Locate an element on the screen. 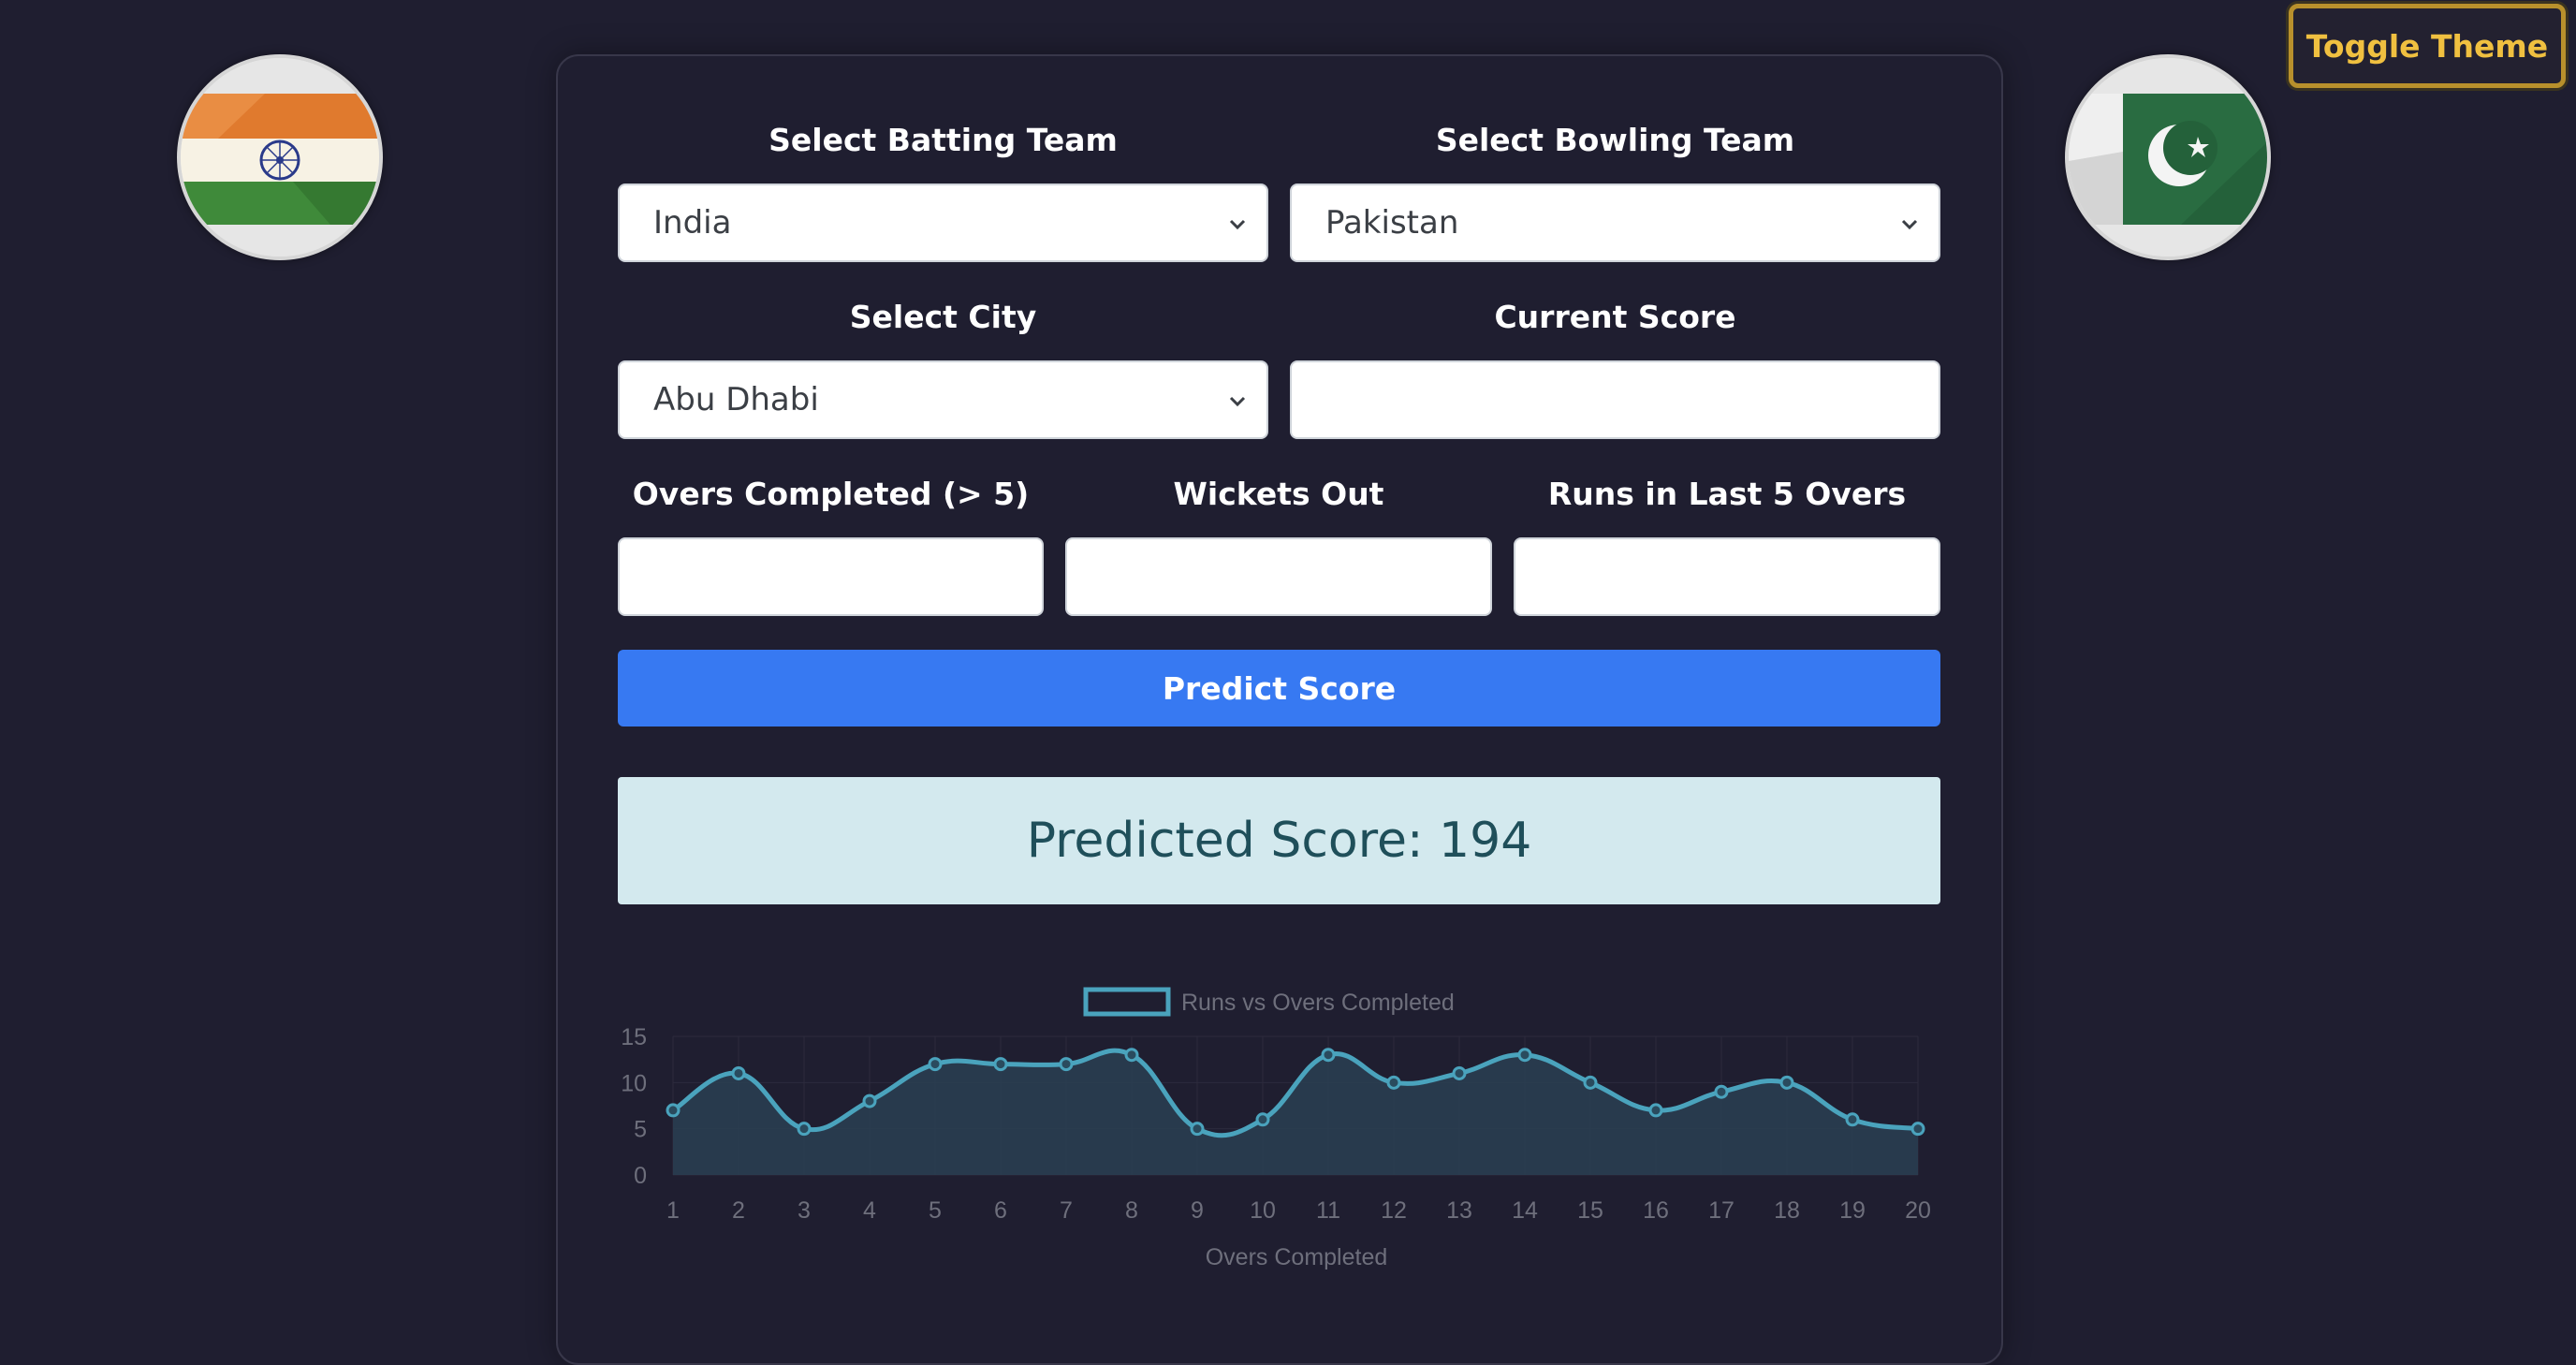 The height and width of the screenshot is (1365, 2576). runs-last-5-input is located at coordinates (1727, 576).